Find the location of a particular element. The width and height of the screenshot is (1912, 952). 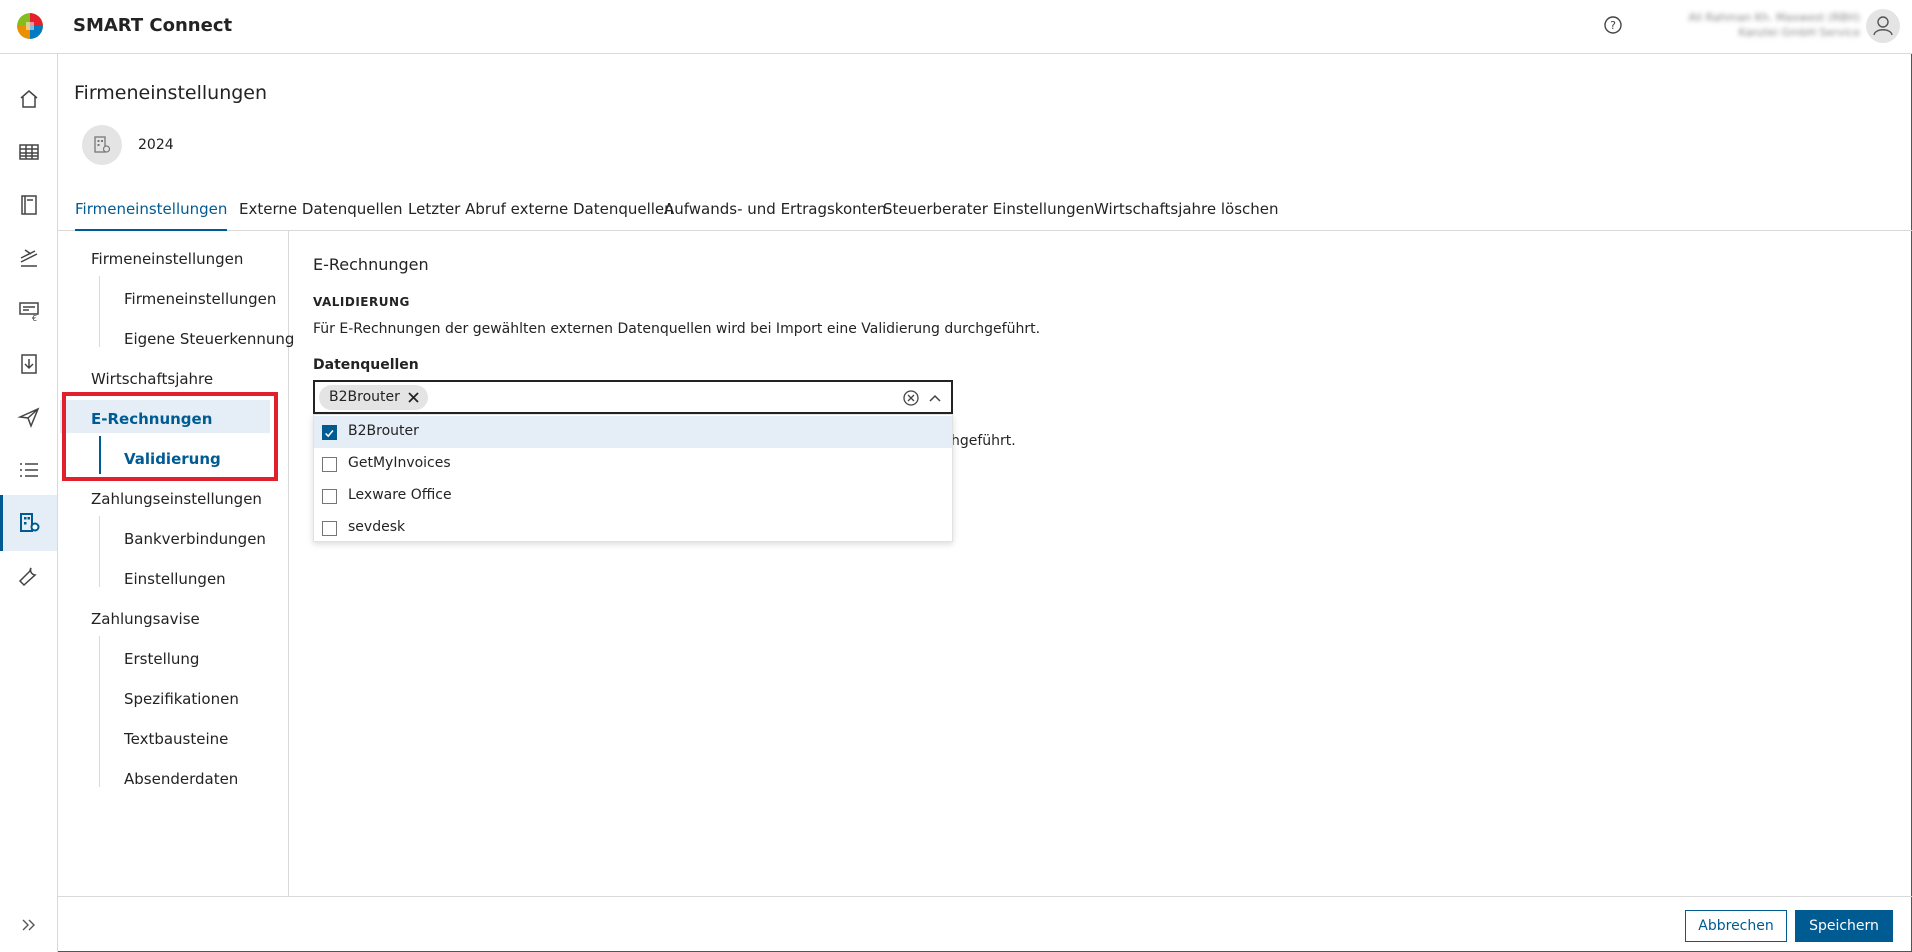

nav-item-erstellung: Erstellung is located at coordinates (161, 659).